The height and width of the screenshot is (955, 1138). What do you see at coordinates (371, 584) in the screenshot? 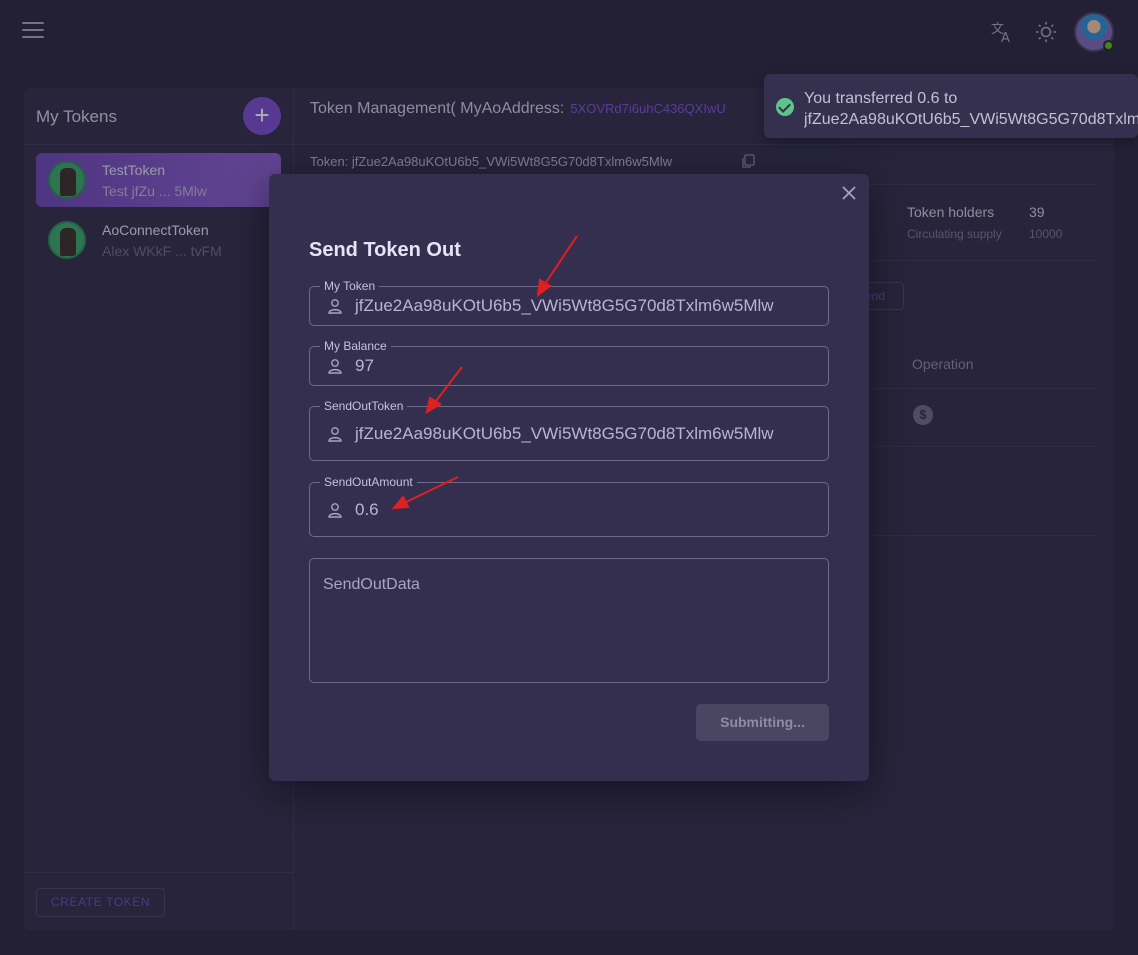
I see `textarea-placeholder: SendOutData` at bounding box center [371, 584].